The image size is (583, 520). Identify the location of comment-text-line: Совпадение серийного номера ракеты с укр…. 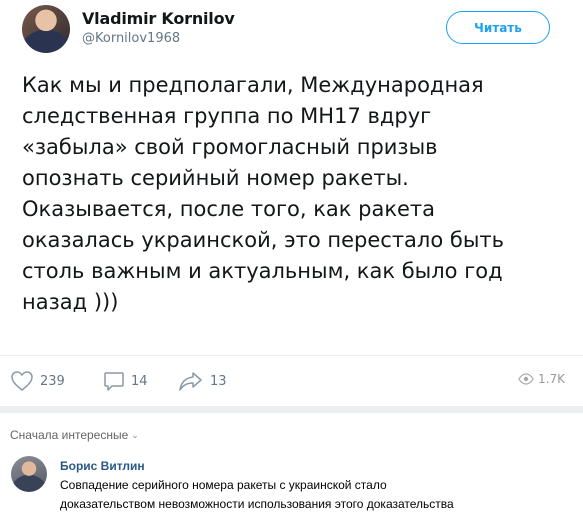
(223, 485).